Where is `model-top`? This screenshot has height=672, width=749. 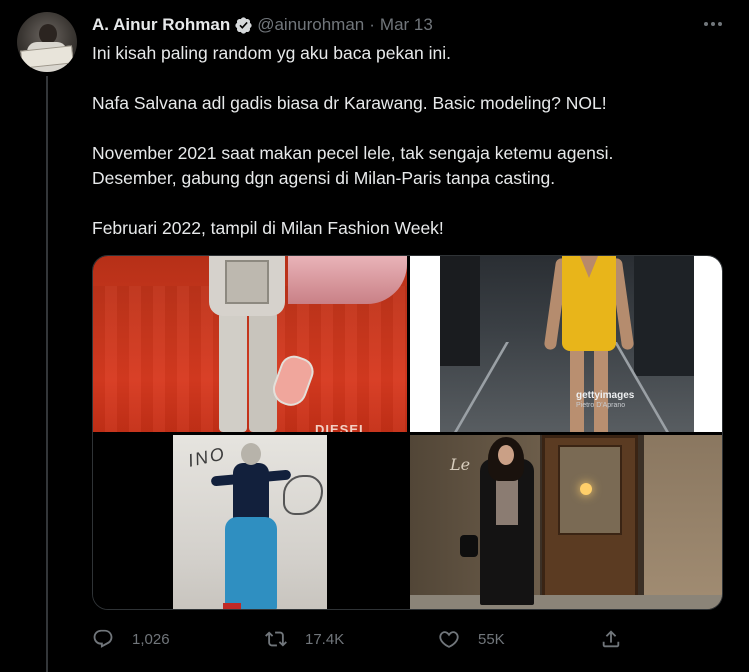
model-top is located at coordinates (251, 492).